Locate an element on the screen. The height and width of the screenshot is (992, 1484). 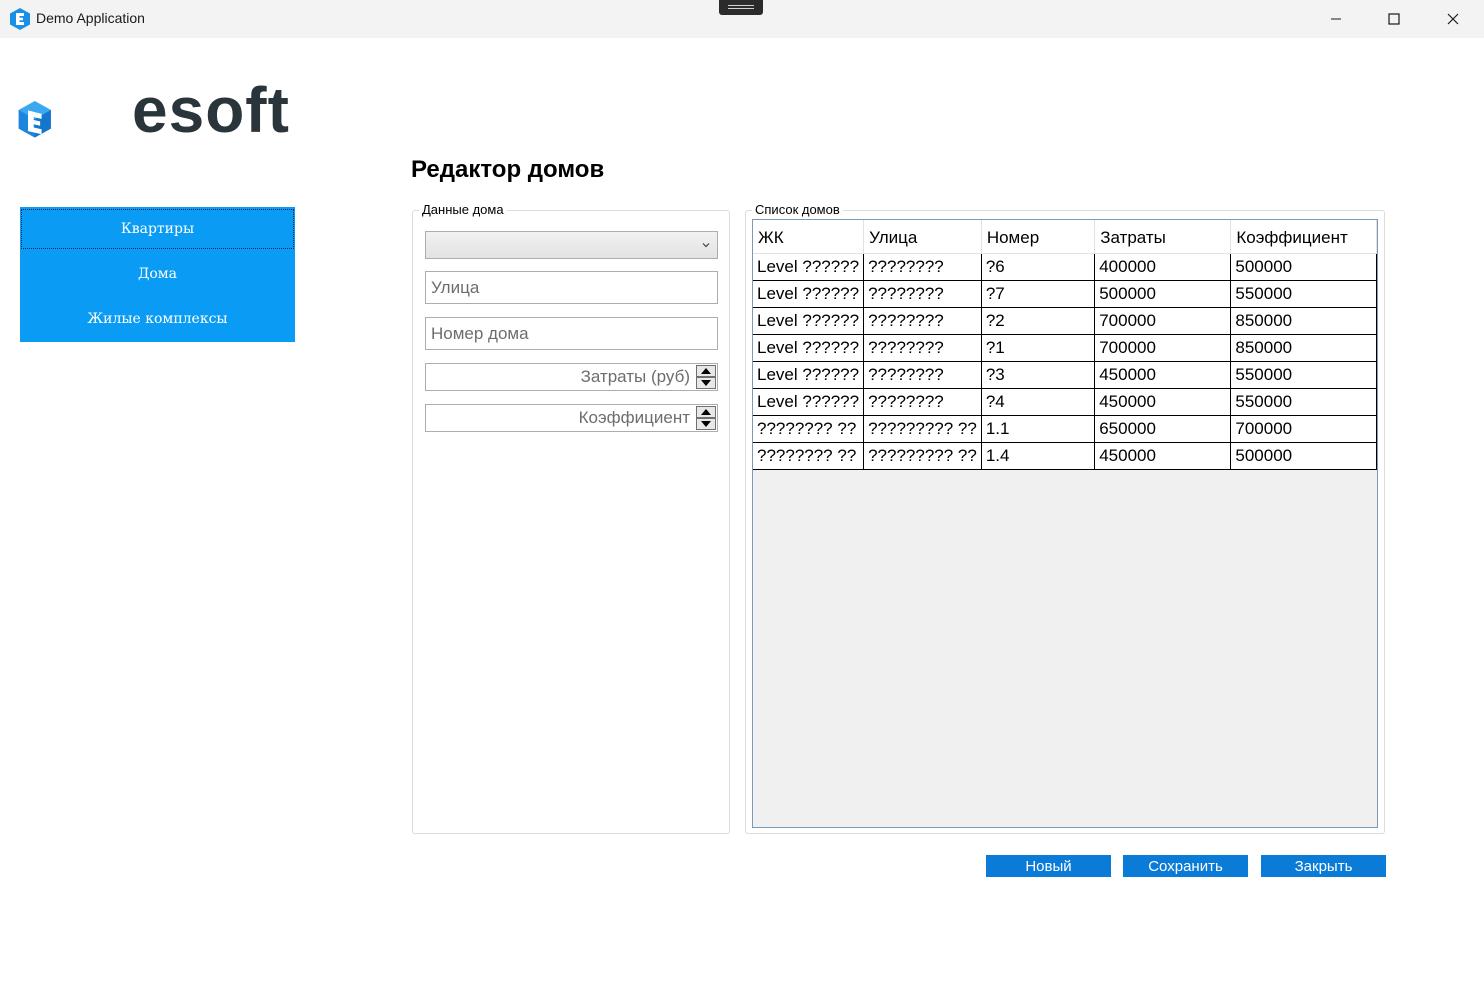
save-button: Сохранить is located at coordinates (1185, 866).